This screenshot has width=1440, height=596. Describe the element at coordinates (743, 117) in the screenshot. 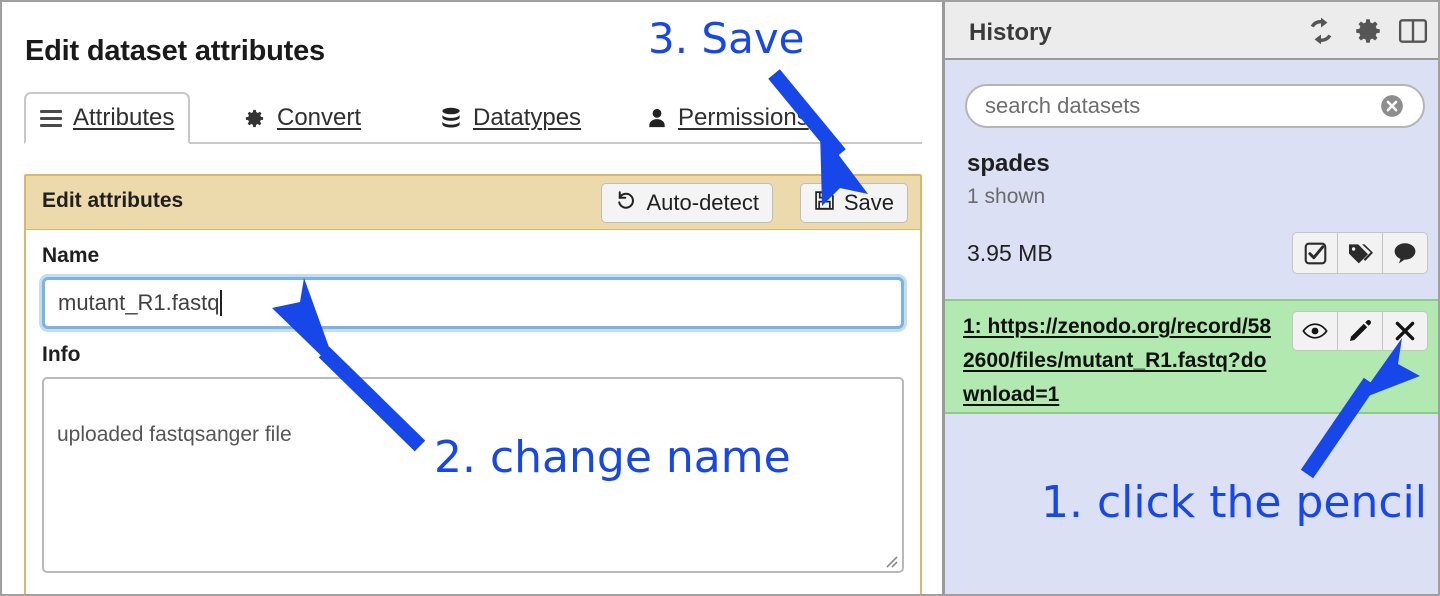

I see `tab-permissions-label: Permissions` at that location.